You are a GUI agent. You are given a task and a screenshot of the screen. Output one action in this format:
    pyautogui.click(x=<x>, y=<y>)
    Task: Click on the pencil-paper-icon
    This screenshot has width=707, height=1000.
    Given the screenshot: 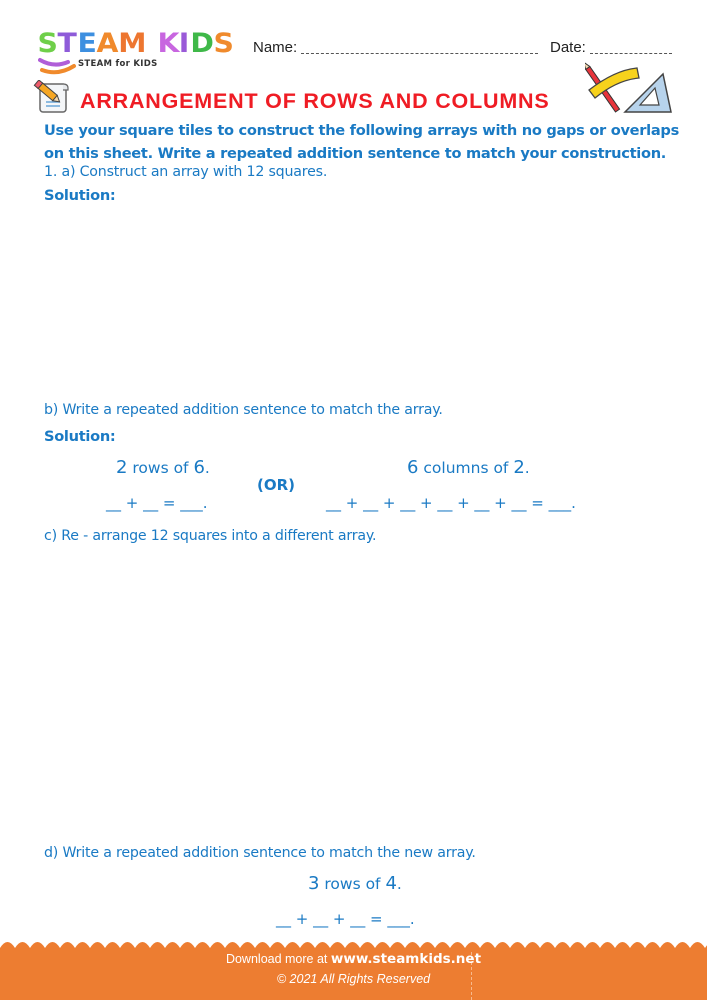 What is the action you would take?
    pyautogui.click(x=53, y=99)
    